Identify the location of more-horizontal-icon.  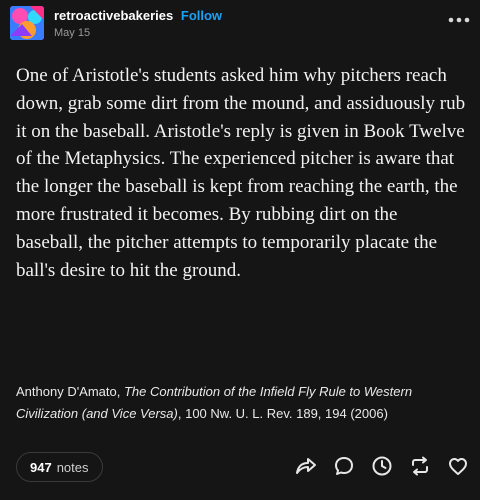
(459, 20).